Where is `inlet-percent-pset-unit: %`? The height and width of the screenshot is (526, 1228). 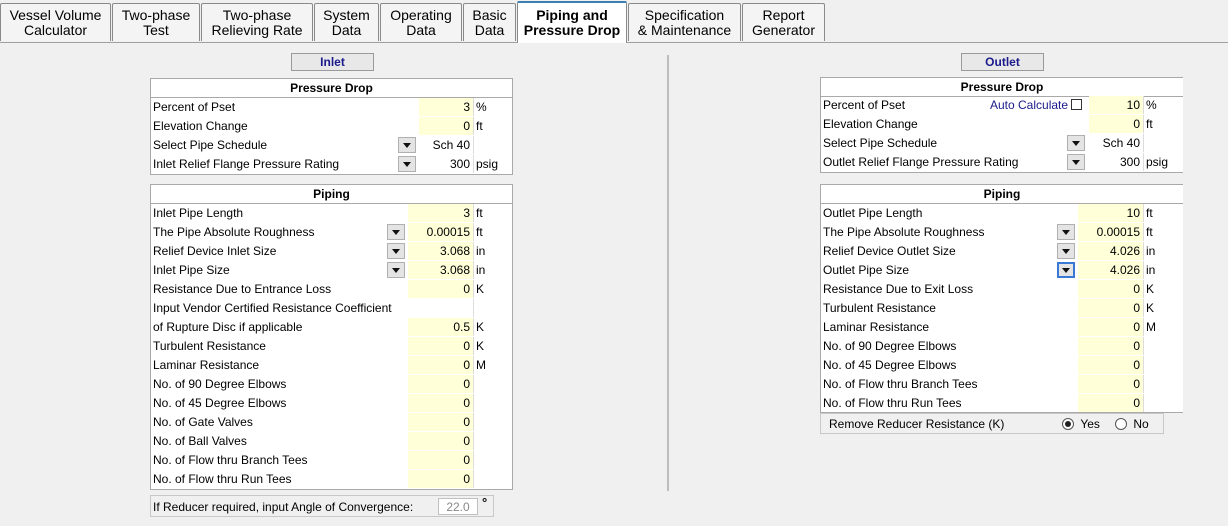 inlet-percent-pset-unit: % is located at coordinates (492, 107).